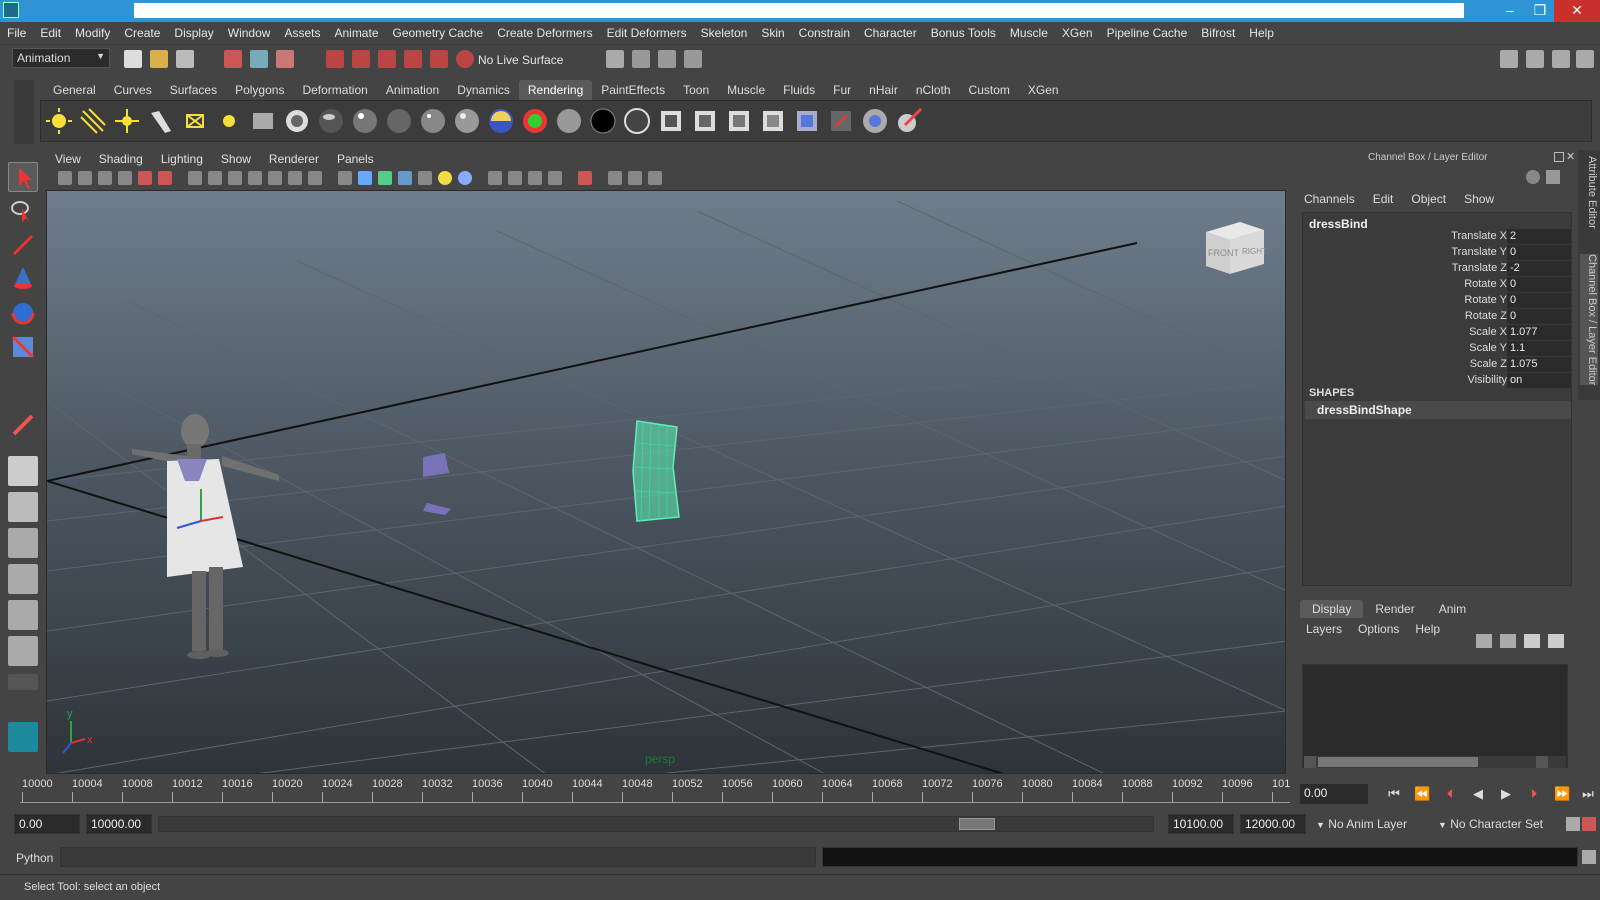  Describe the element at coordinates (23, 543) in the screenshot. I see `layout-outliner-icon` at that location.